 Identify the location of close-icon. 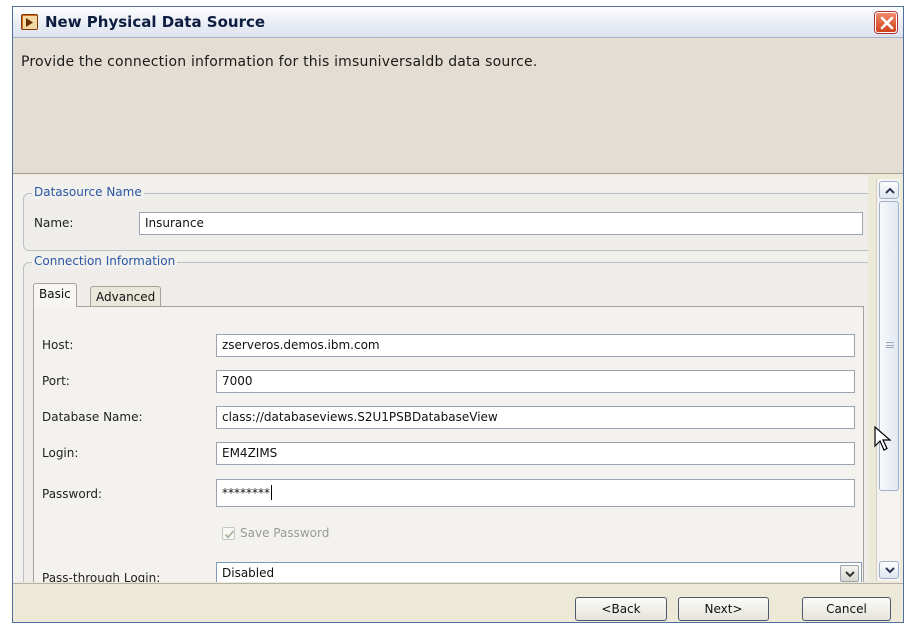
(887, 23).